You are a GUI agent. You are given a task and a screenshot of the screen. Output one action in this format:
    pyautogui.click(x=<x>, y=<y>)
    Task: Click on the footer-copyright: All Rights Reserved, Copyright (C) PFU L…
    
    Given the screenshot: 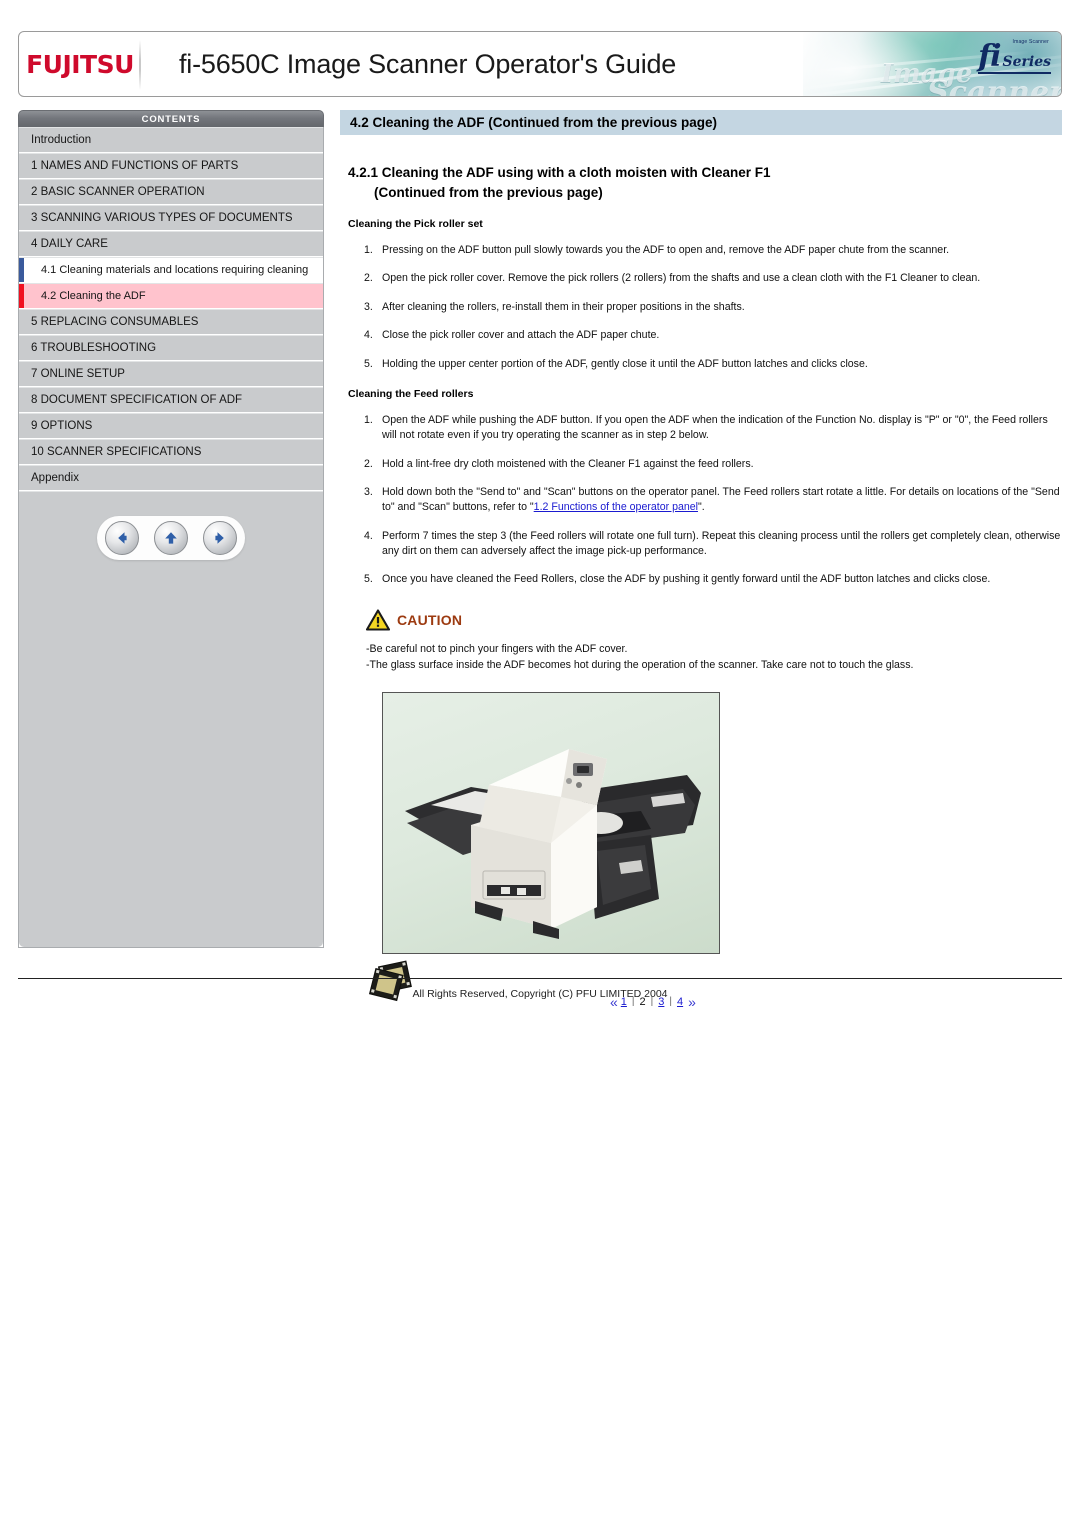 What is the action you would take?
    pyautogui.click(x=540, y=994)
    